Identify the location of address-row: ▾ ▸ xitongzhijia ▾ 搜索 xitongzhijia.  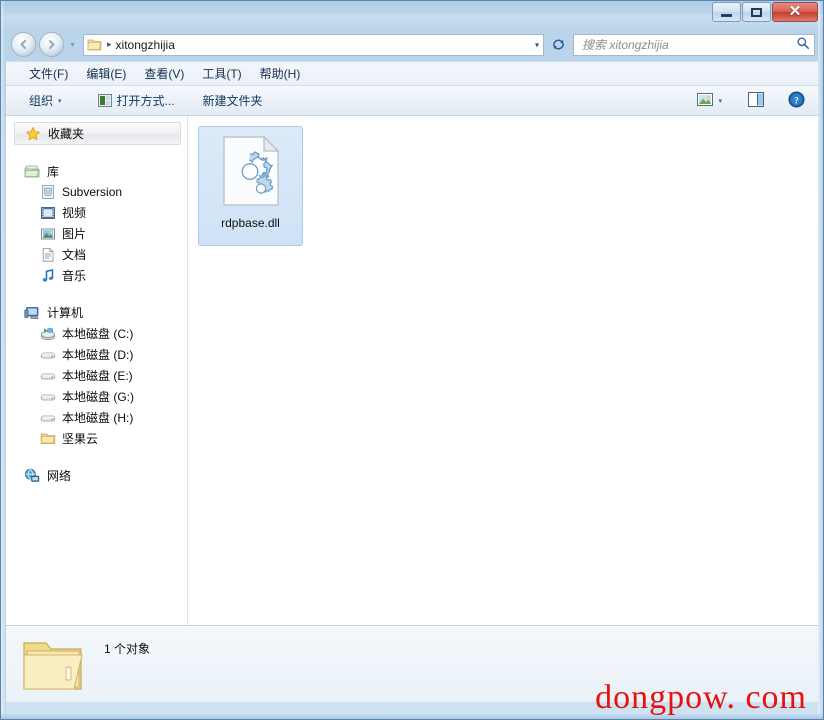
(412, 44).